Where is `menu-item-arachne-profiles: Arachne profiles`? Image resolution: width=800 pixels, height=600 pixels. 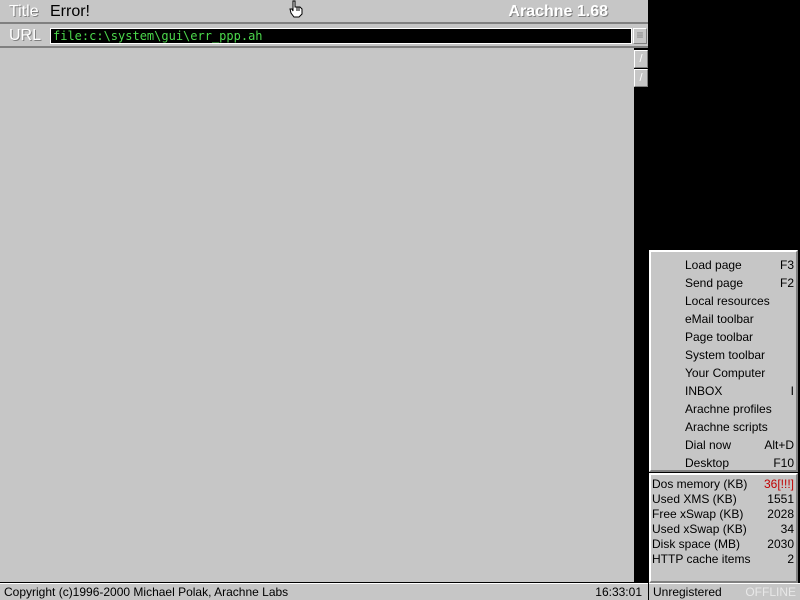 menu-item-arachne-profiles: Arachne profiles is located at coordinates (723, 409).